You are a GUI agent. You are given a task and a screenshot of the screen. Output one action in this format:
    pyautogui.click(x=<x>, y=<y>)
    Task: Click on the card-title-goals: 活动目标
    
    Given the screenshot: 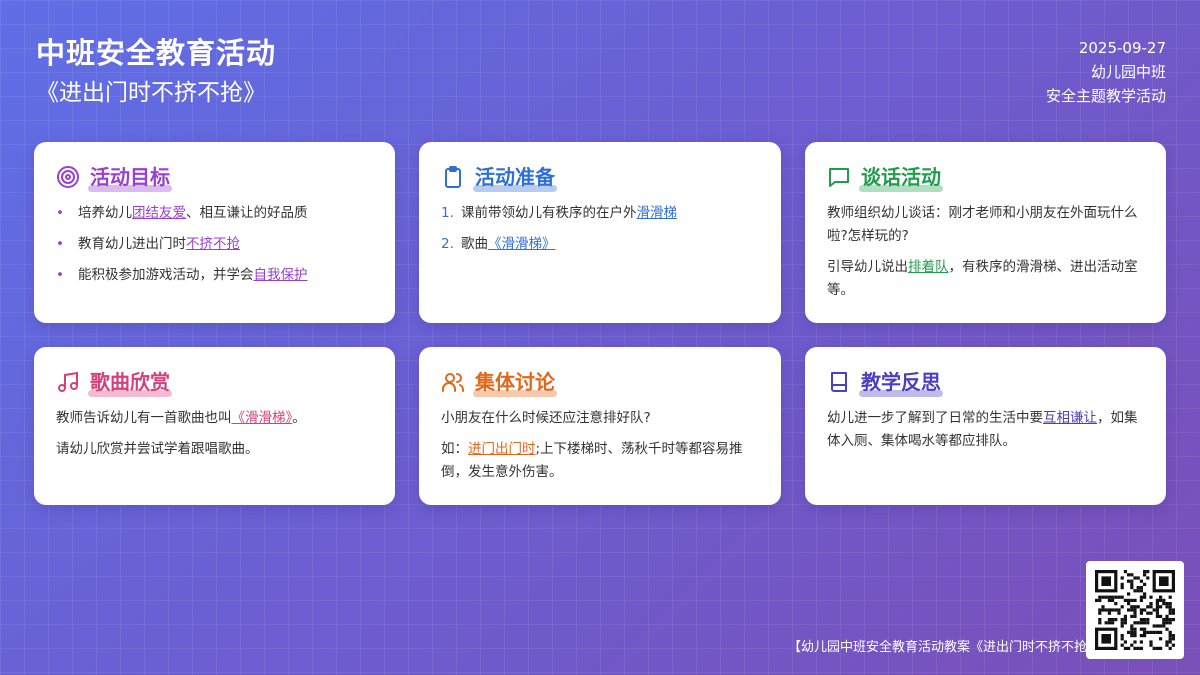 What is the action you would take?
    pyautogui.click(x=130, y=177)
    